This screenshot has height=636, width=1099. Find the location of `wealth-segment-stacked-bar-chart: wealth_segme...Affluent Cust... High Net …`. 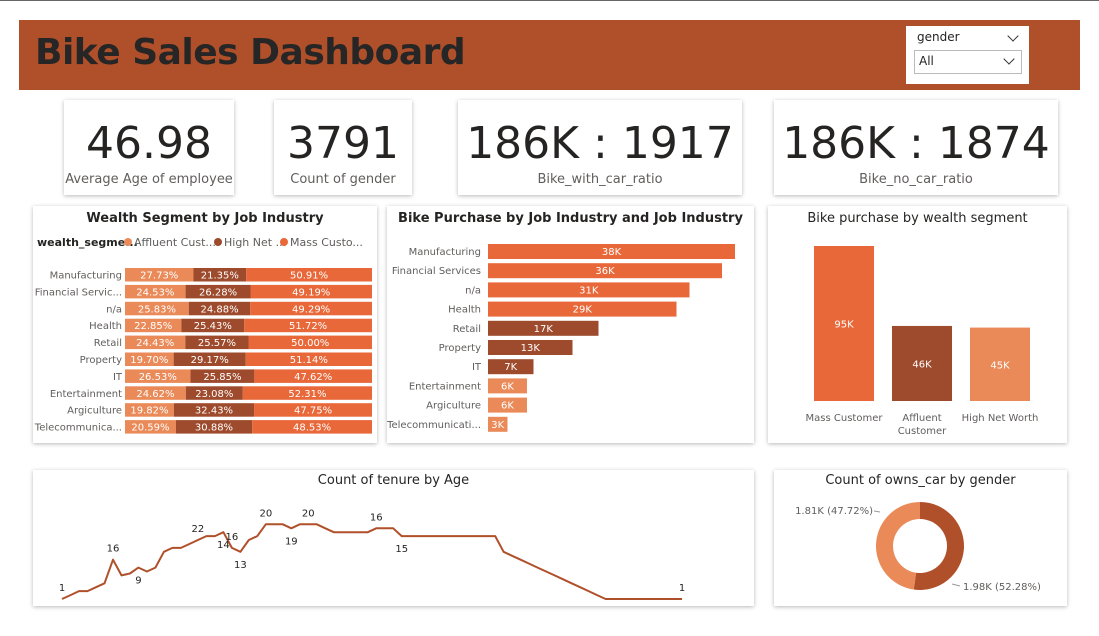

wealth-segment-stacked-bar-chart: wealth_segme...Affluent Cust... High Net … is located at coordinates (203, 335).